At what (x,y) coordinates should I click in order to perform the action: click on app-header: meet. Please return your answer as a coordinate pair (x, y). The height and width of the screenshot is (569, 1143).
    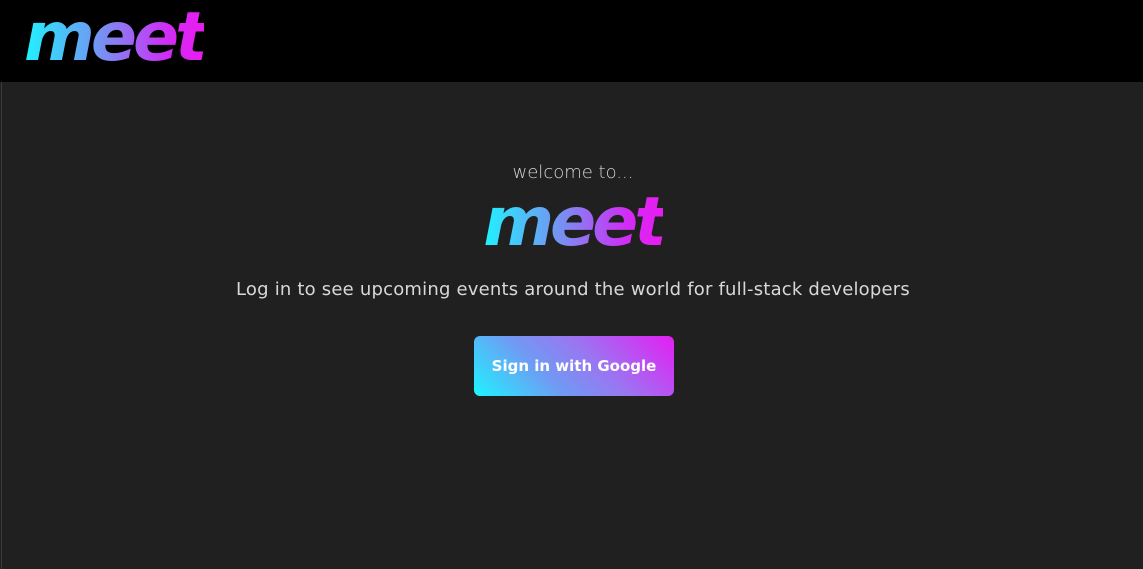
    Looking at the image, I should click on (571, 41).